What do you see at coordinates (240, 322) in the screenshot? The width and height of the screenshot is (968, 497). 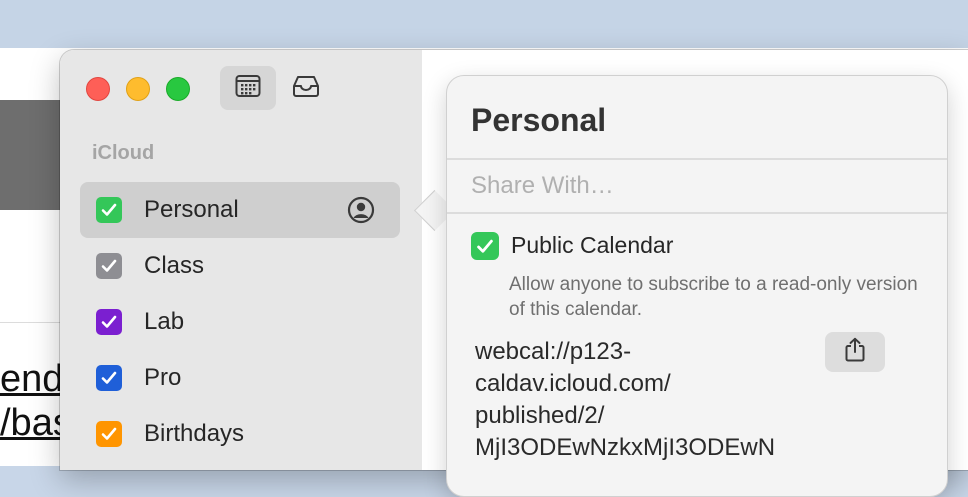 I see `sidebar-item-lab: Lab` at bounding box center [240, 322].